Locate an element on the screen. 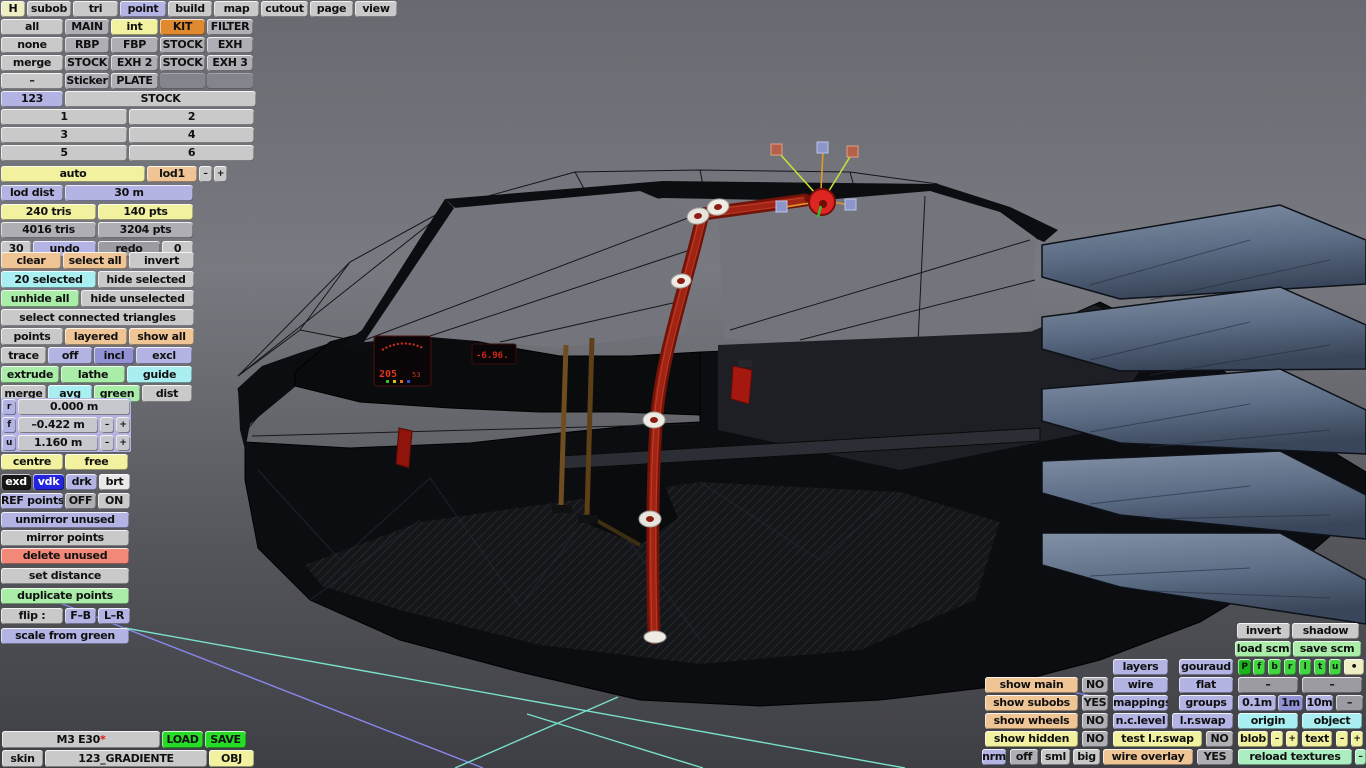 The image size is (1366, 768). flat-button: flat is located at coordinates (1206, 685).